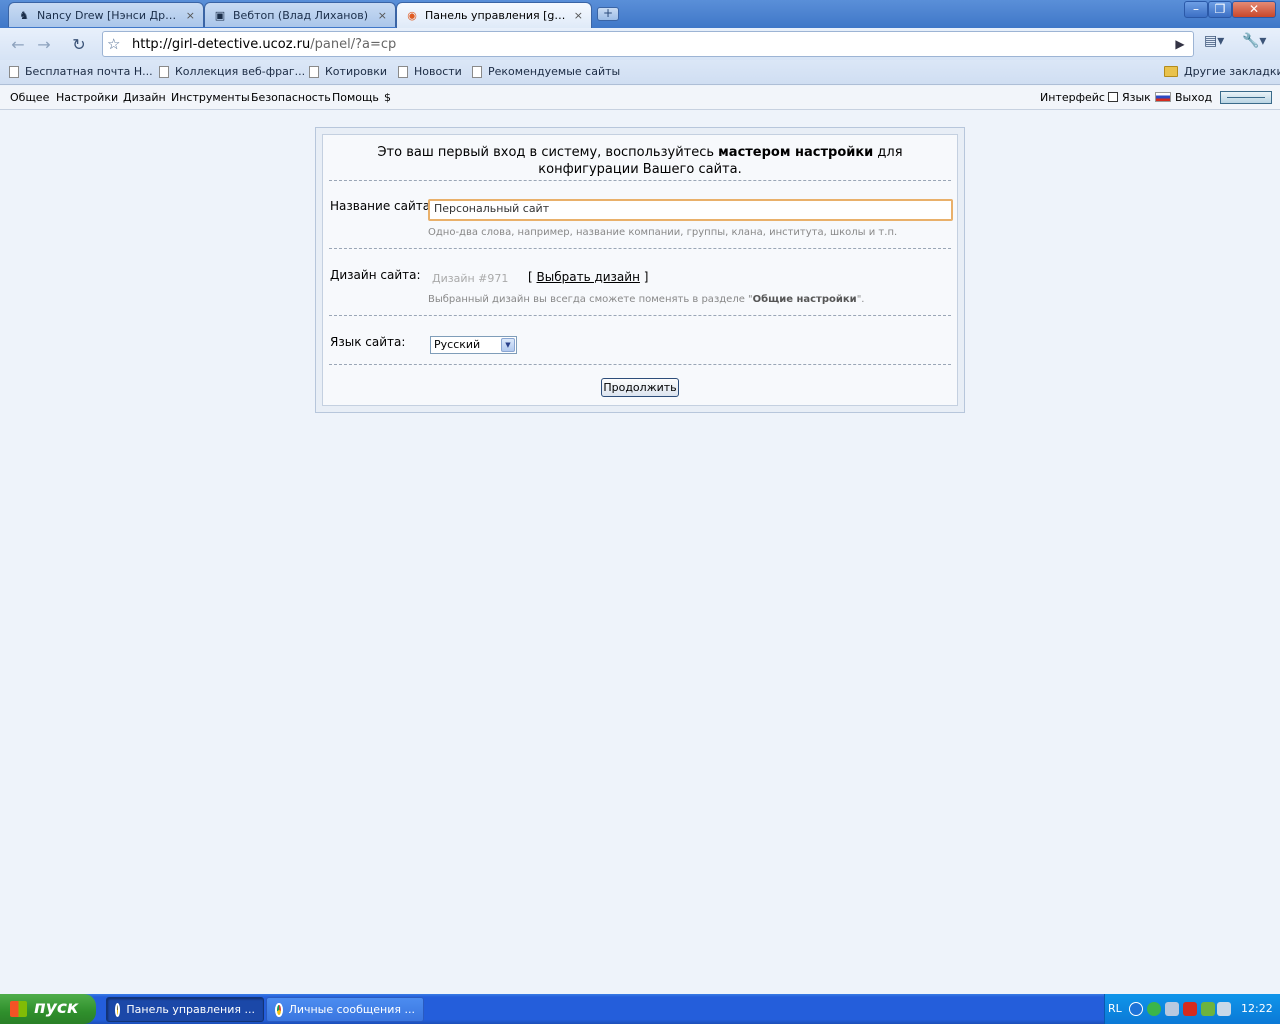  What do you see at coordinates (48, 1009) in the screenshot?
I see `start-button: пуск` at bounding box center [48, 1009].